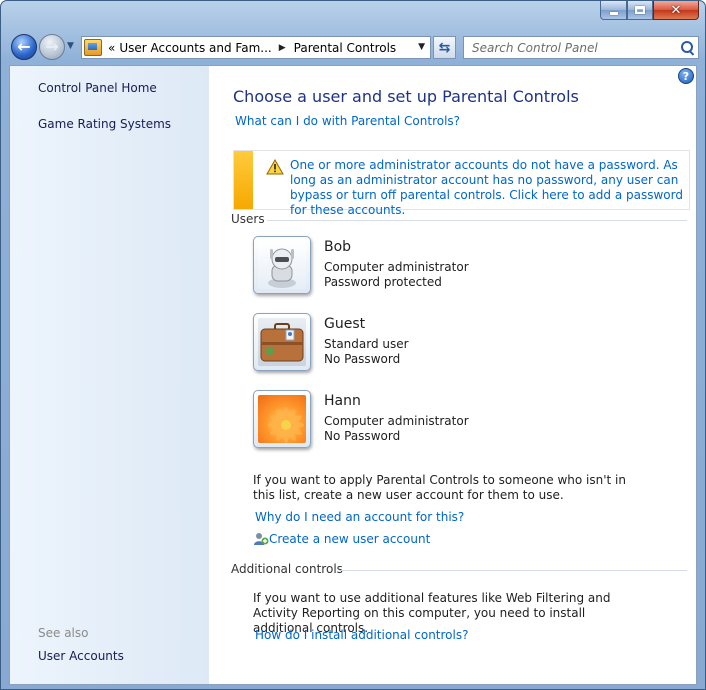 The image size is (706, 690). I want to click on user-picture-hann, so click(282, 419).